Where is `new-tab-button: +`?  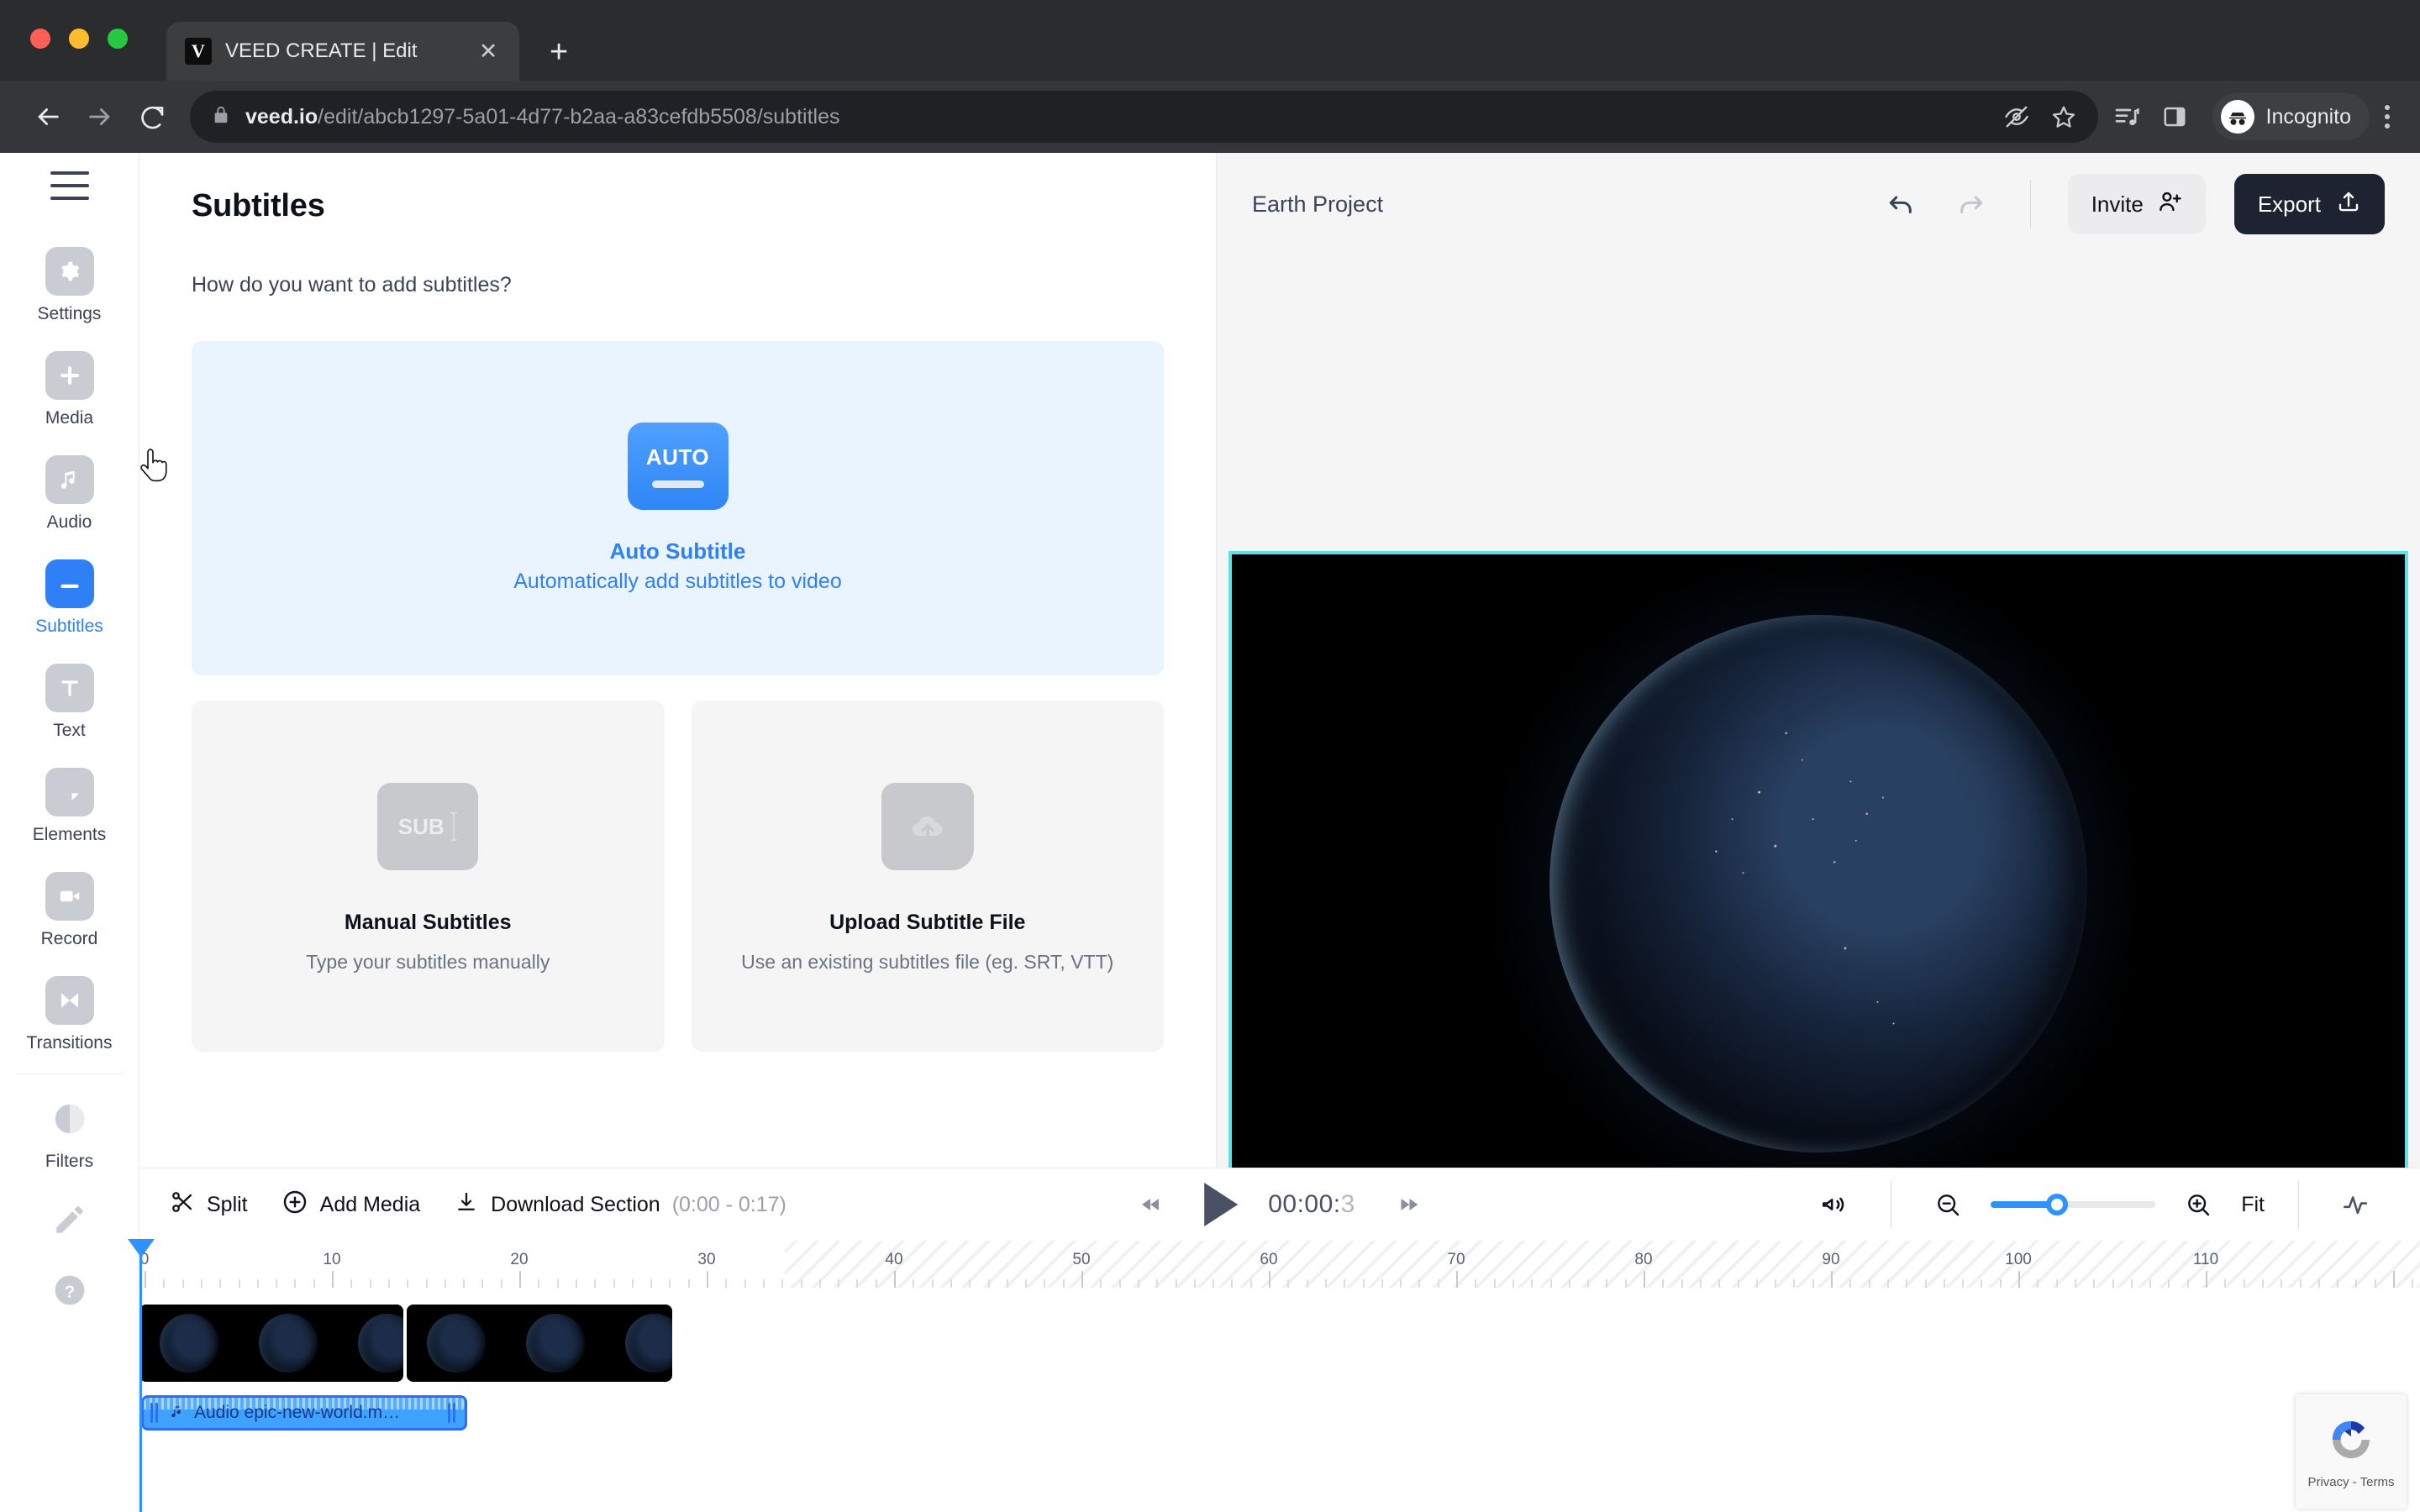
new-tab-button: + is located at coordinates (559, 52).